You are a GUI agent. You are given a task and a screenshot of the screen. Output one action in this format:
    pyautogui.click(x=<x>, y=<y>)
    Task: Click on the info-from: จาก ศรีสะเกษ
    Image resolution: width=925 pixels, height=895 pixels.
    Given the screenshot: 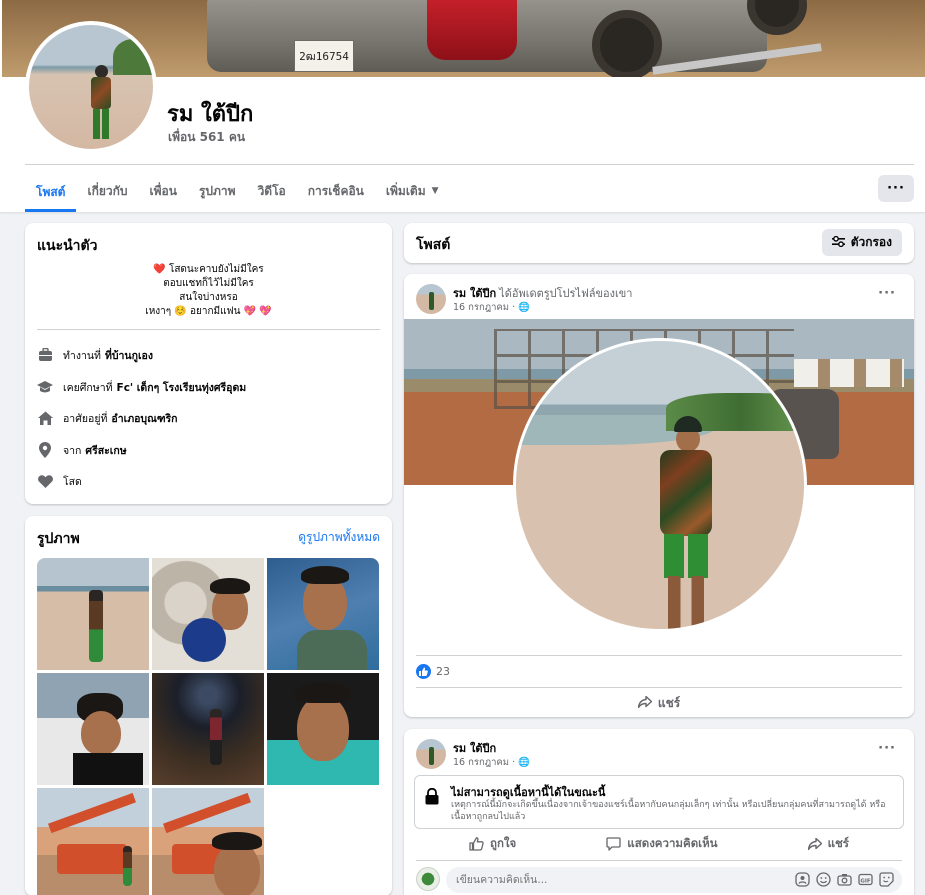 What is the action you would take?
    pyautogui.click(x=82, y=450)
    